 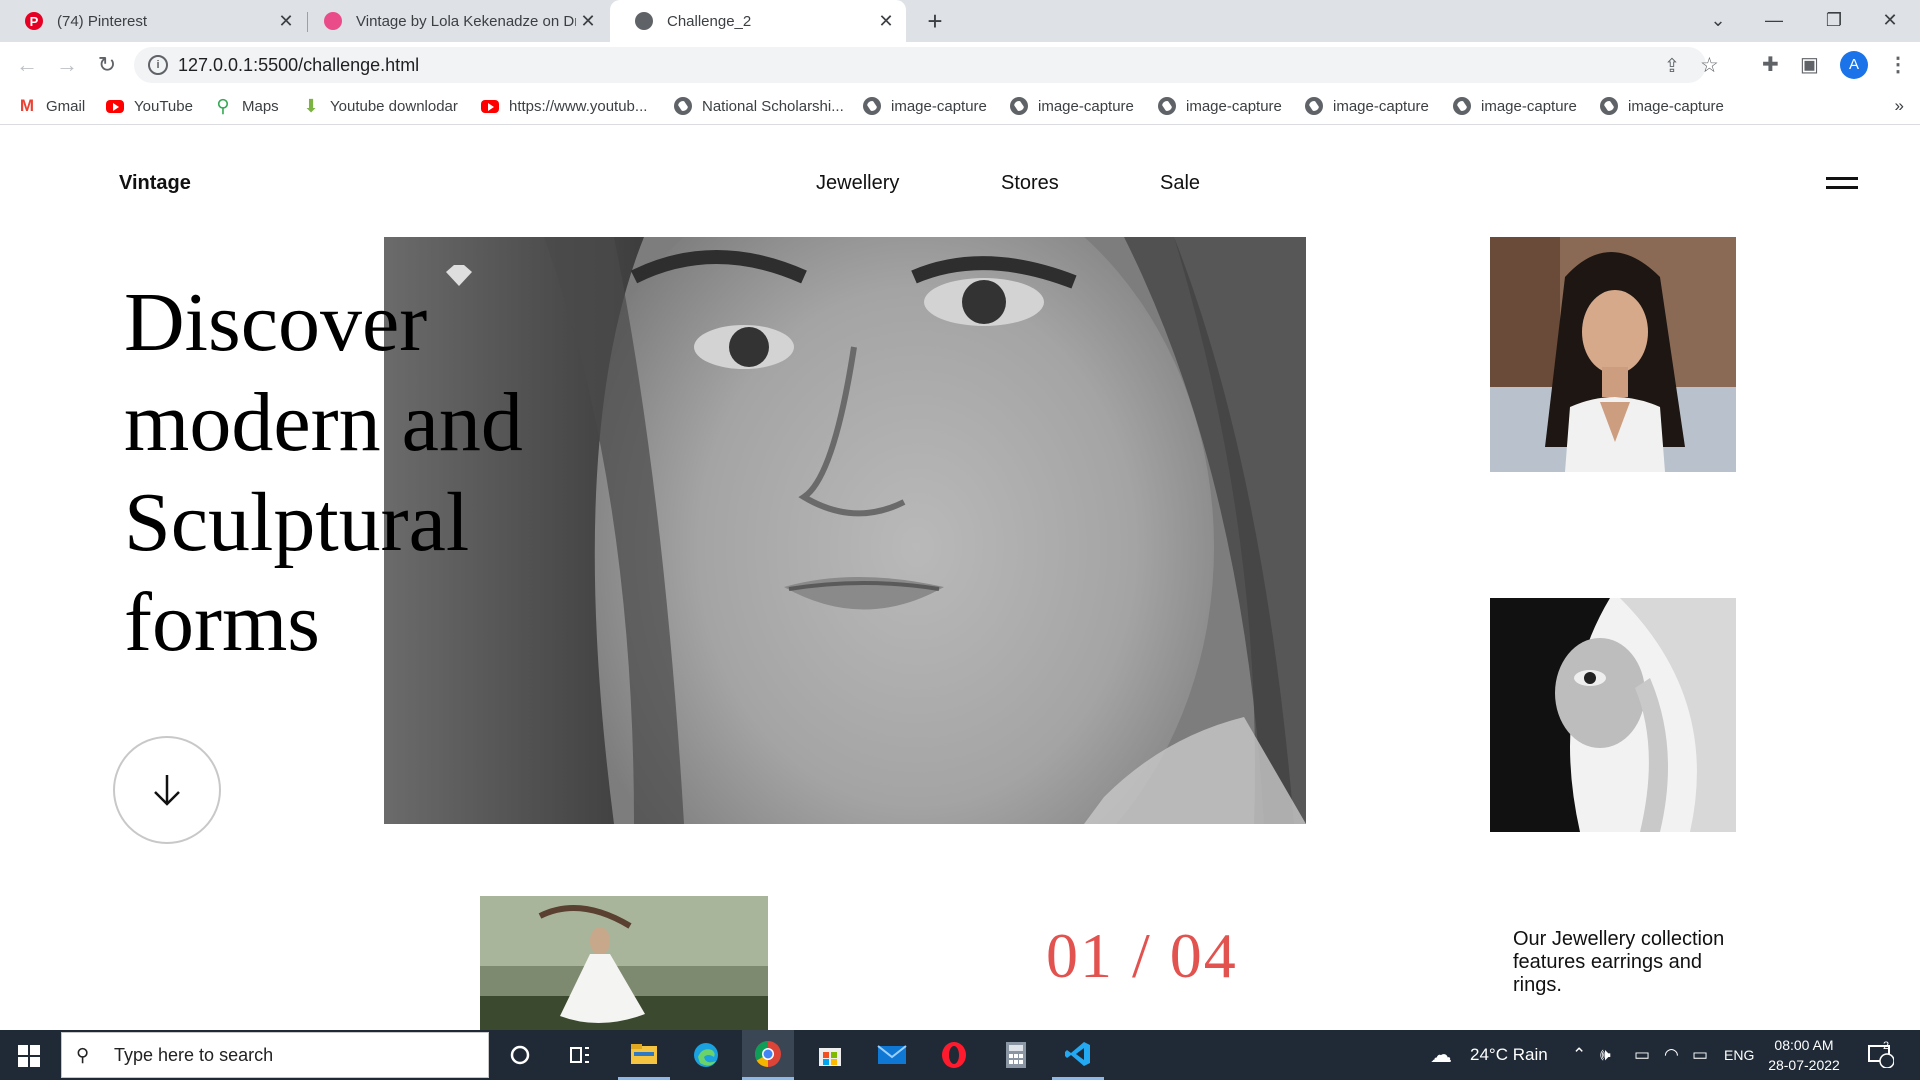 I want to click on bookmarks-overflow-button: », so click(x=1899, y=106).